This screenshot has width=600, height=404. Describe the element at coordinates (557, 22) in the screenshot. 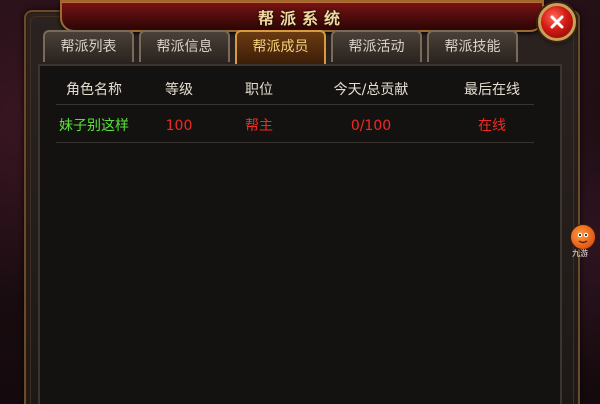

I see `close-icon` at that location.